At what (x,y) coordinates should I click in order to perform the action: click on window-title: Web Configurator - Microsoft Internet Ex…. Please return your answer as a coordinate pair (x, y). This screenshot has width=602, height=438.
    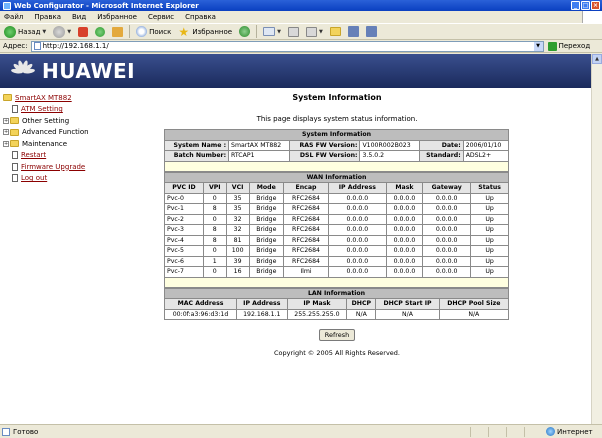
    Looking at the image, I should click on (106, 5).